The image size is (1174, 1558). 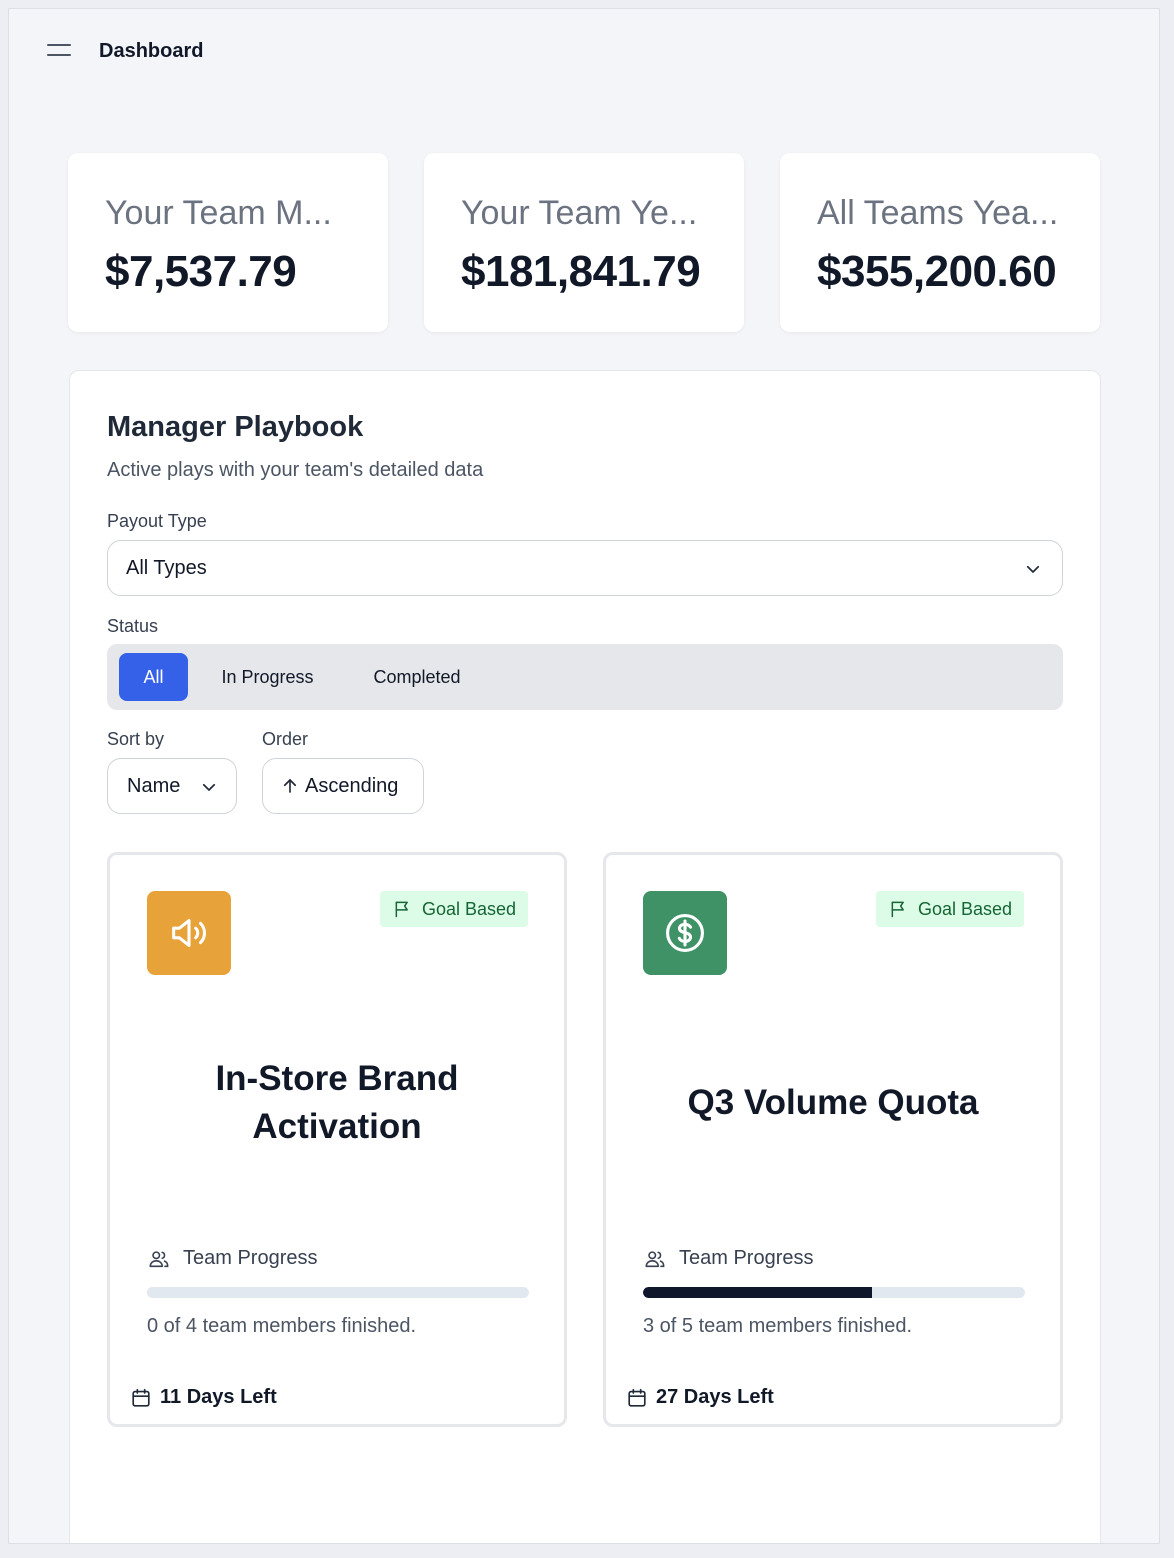 What do you see at coordinates (133, 626) in the screenshot?
I see `status-label: Status` at bounding box center [133, 626].